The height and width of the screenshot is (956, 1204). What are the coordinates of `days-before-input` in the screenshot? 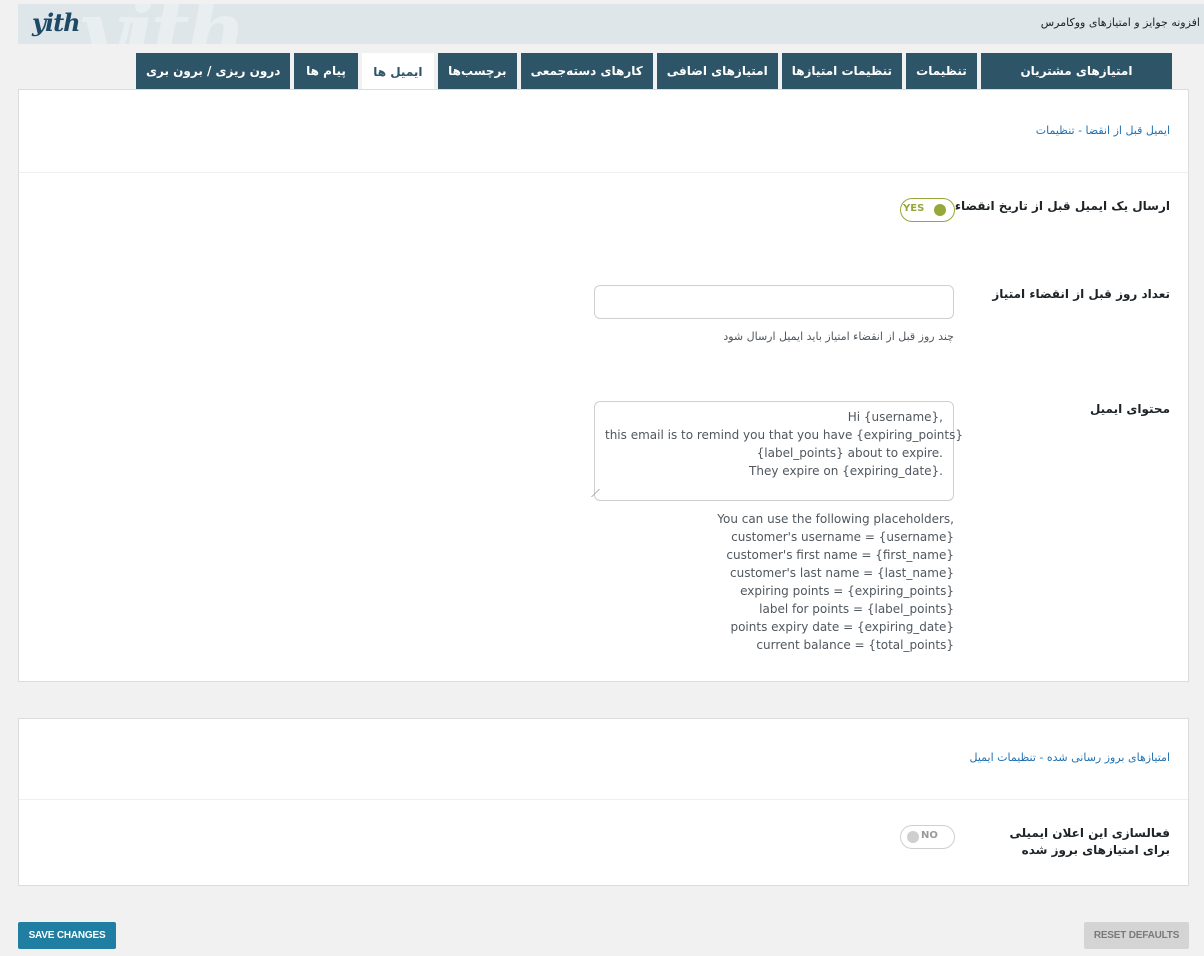 It's located at (774, 302).